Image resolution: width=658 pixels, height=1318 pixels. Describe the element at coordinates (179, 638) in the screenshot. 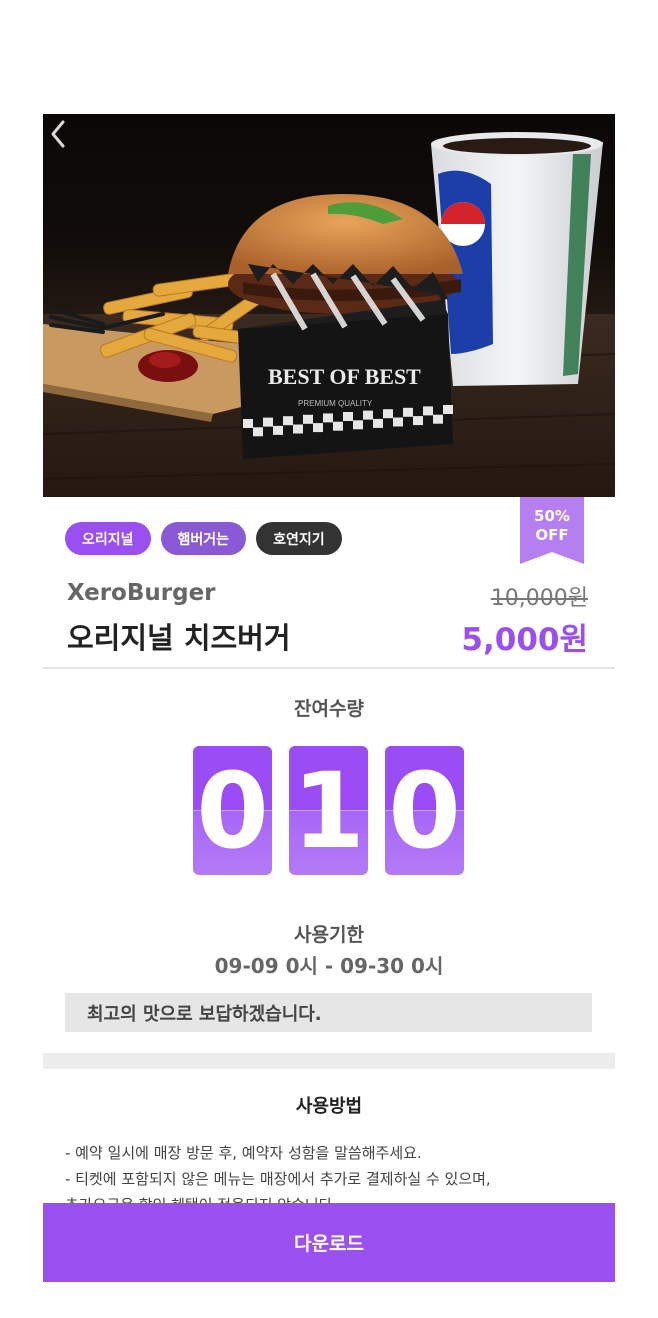

I see `product-title: 오리지널 치즈버거` at that location.